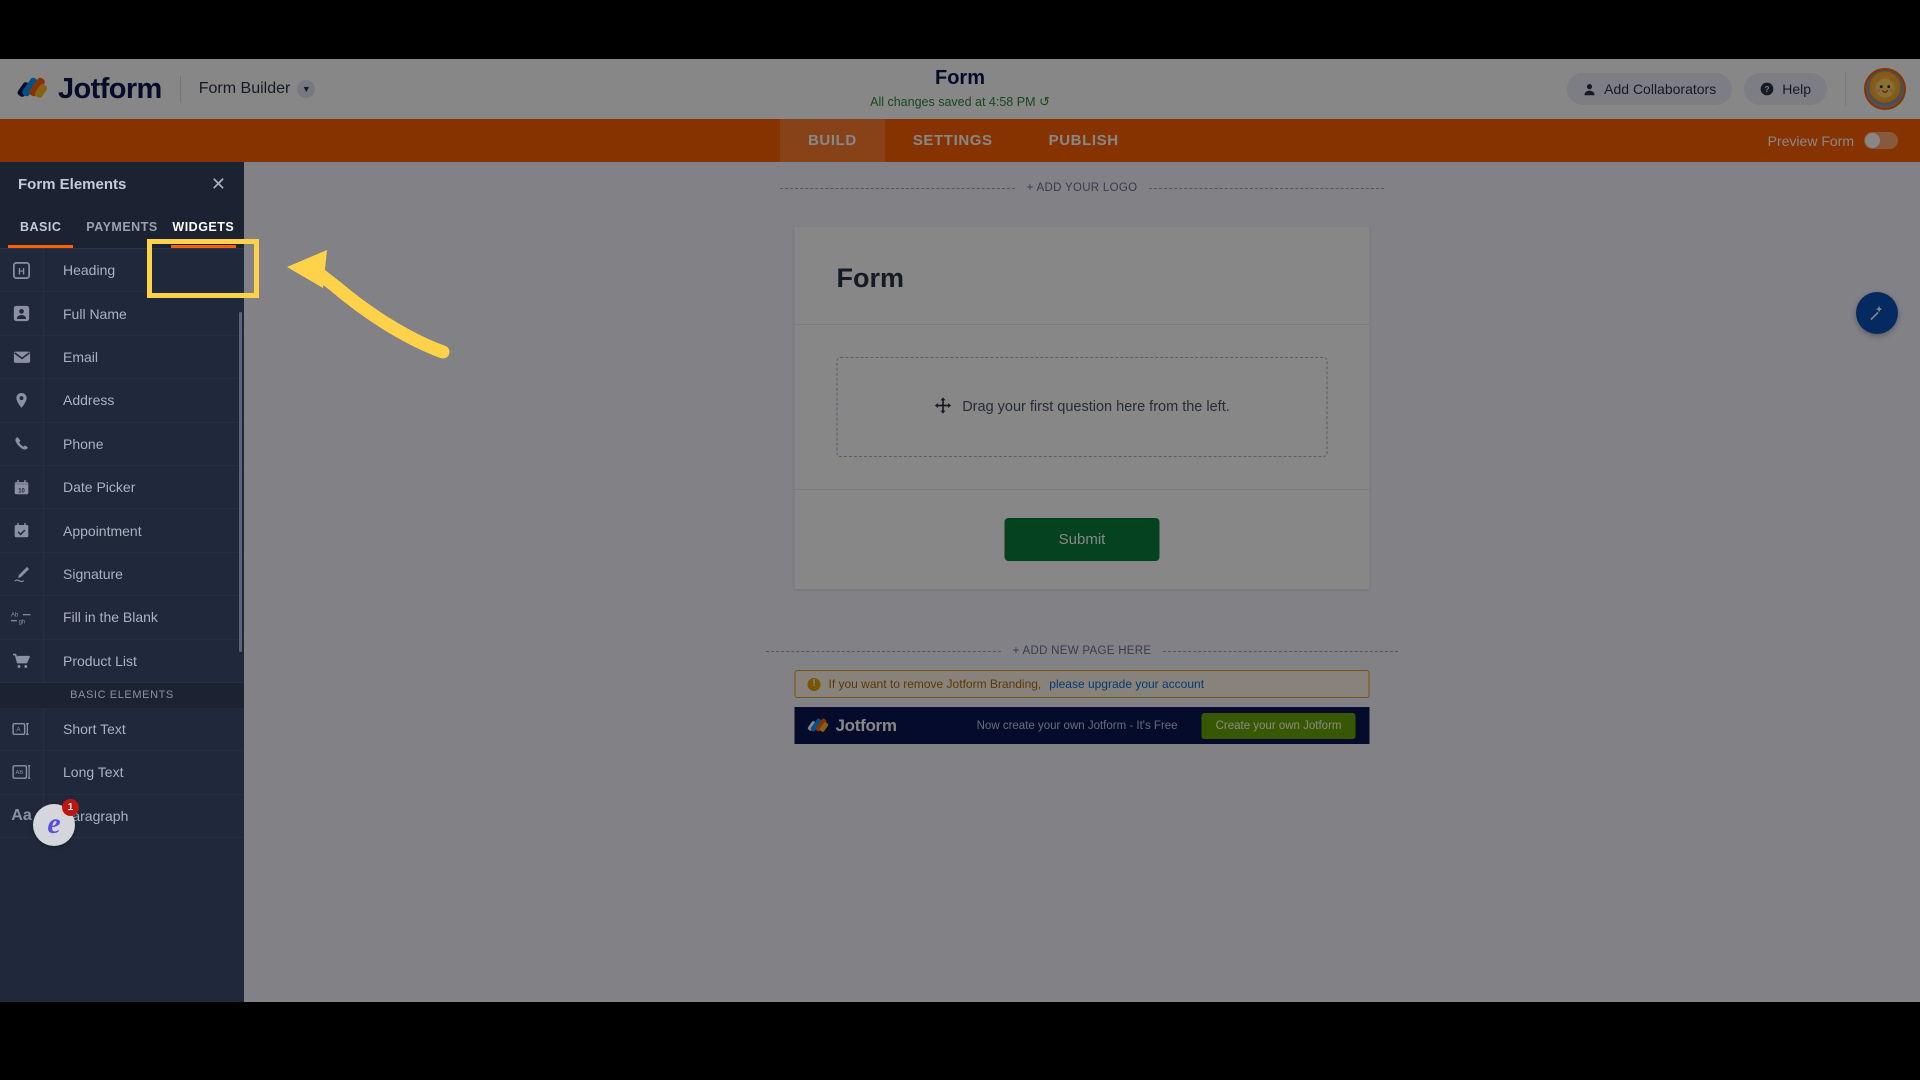 The width and height of the screenshot is (1920, 1080). What do you see at coordinates (1267, 188) in the screenshot?
I see `dashed-line-right` at bounding box center [1267, 188].